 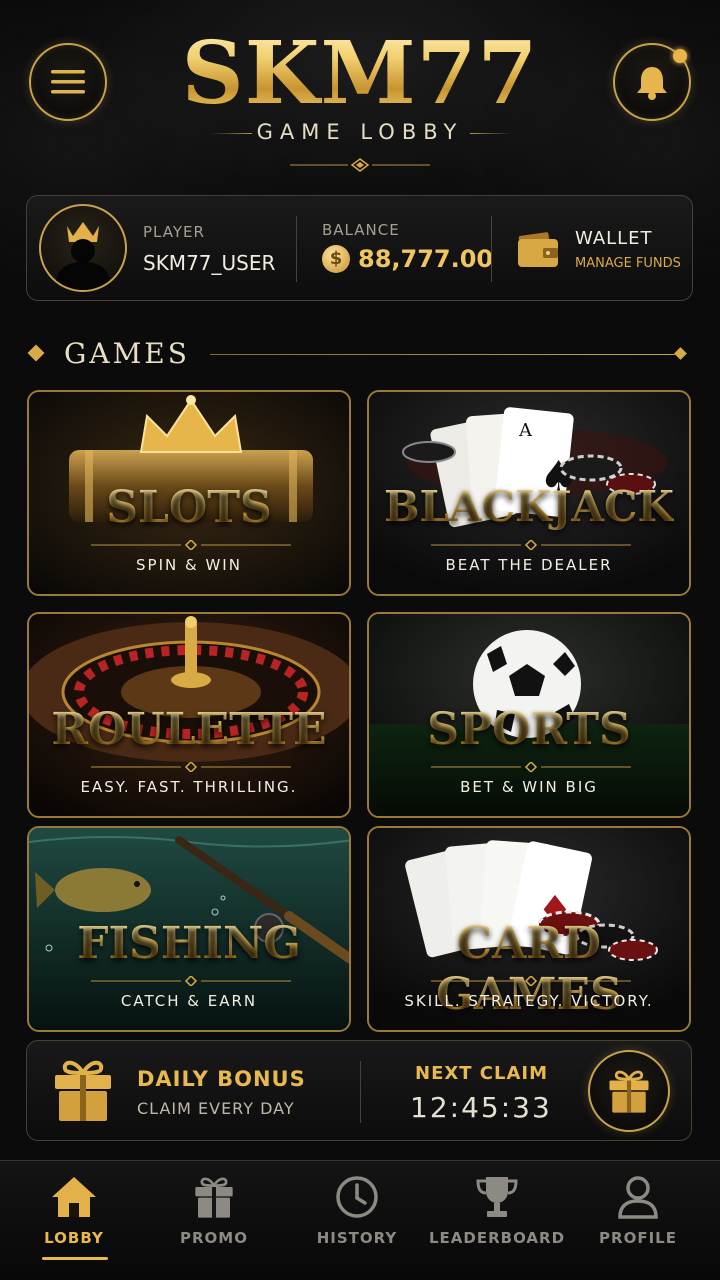 I want to click on coin-icon: $, so click(x=336, y=259).